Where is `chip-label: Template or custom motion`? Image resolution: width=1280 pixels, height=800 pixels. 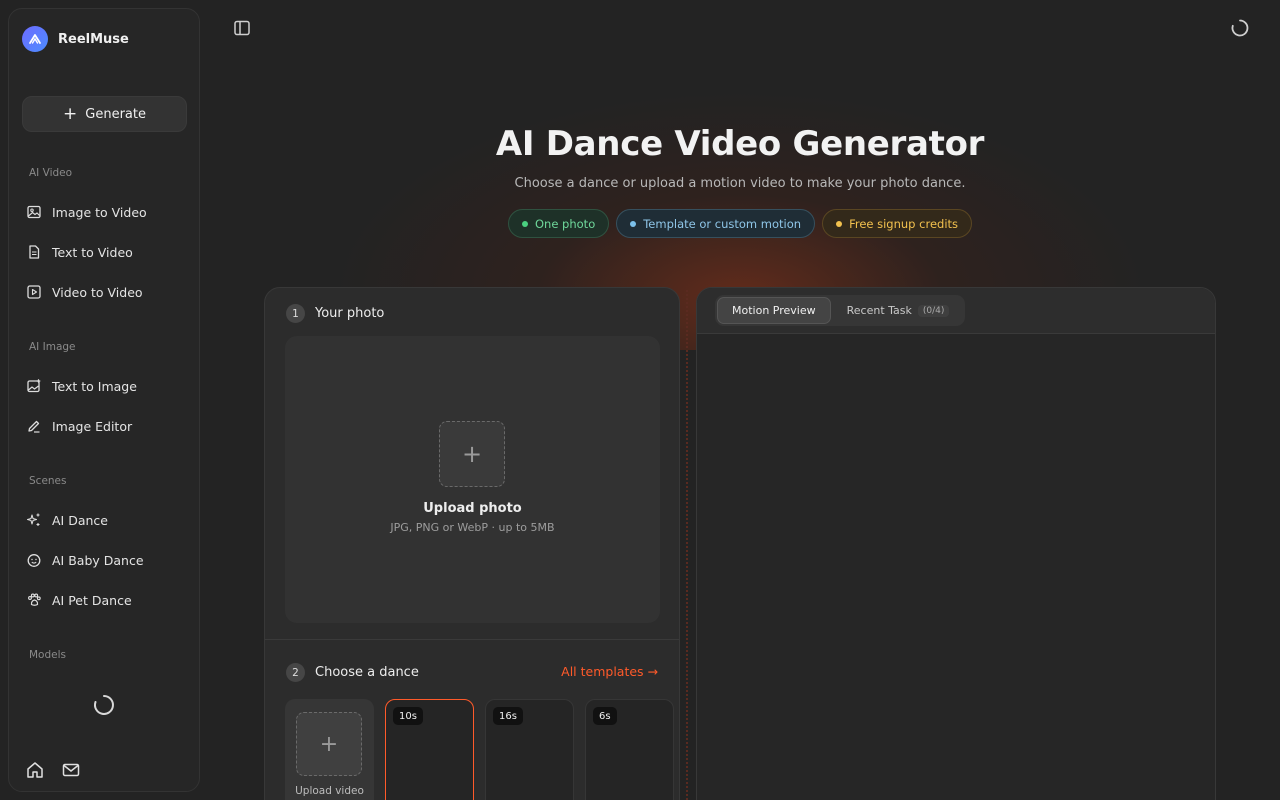 chip-label: Template or custom motion is located at coordinates (722, 223).